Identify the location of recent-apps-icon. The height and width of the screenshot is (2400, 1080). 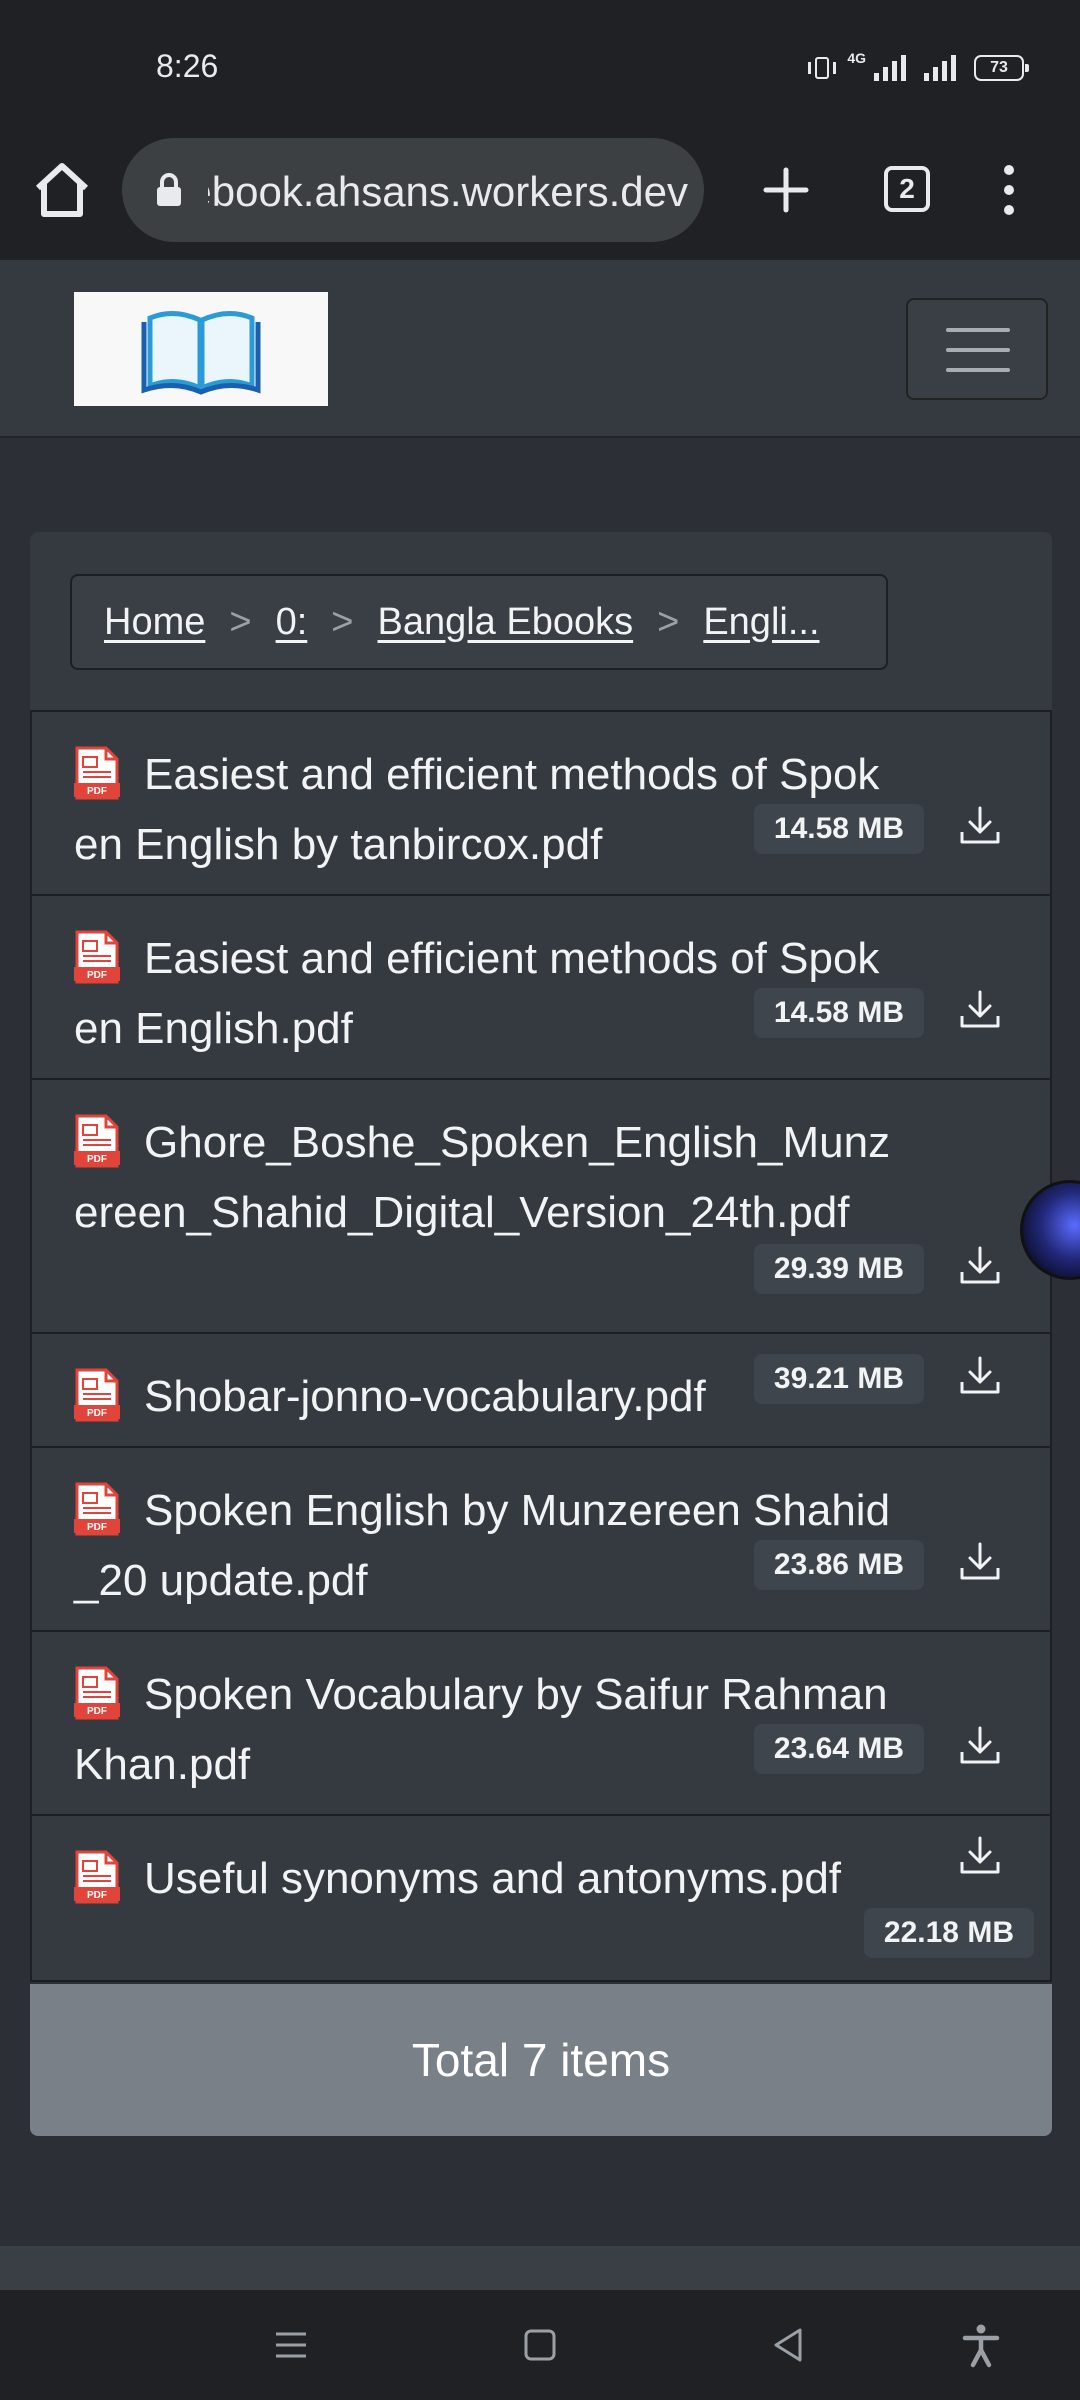
(291, 2345).